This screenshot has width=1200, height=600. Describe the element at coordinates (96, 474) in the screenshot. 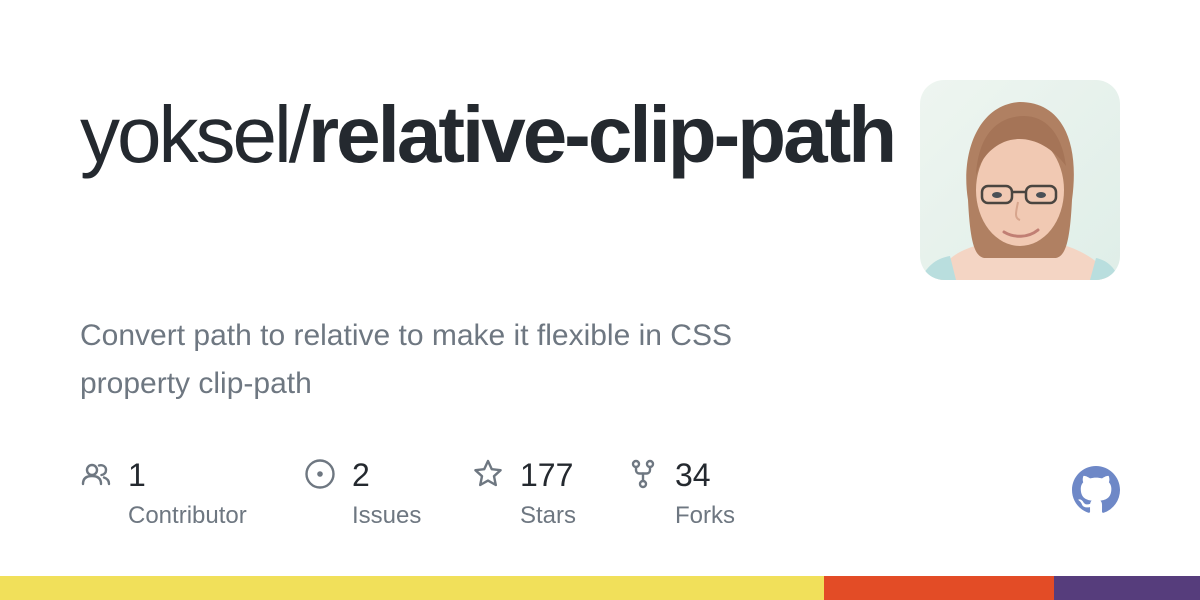

I see `people-icon` at that location.